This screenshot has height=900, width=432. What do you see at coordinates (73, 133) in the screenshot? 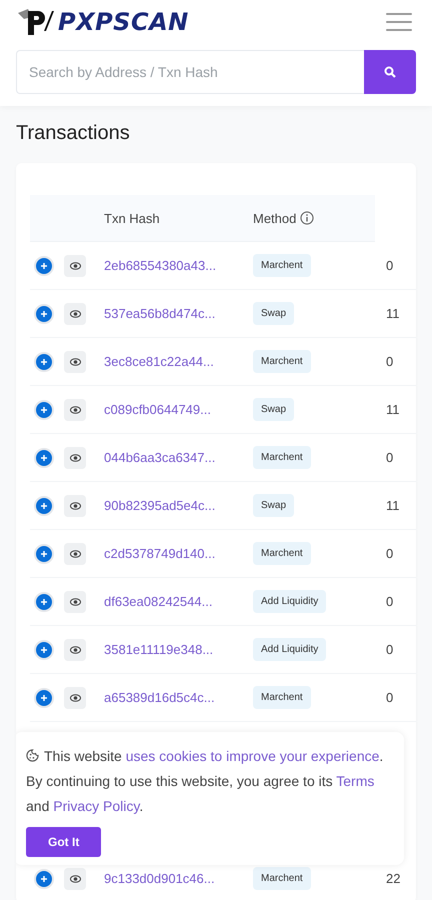
I see `page-title: Transactions` at bounding box center [73, 133].